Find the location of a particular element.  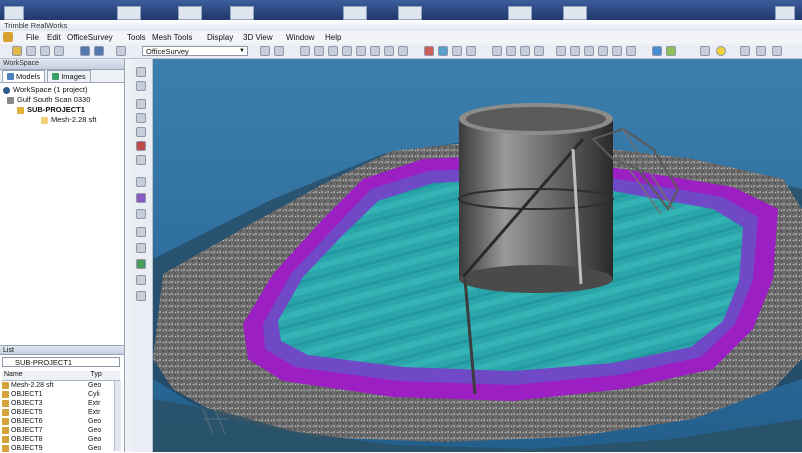

menu-mesh-tools: Mesh Tools is located at coordinates (172, 37).